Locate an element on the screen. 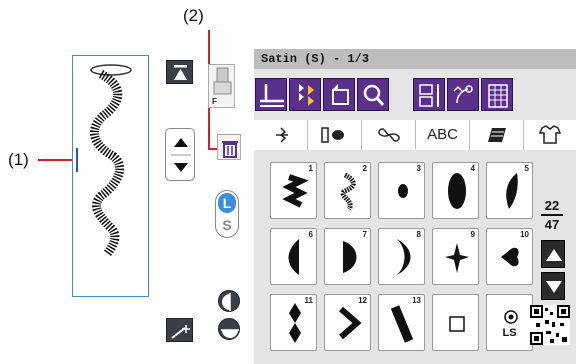 This screenshot has height=364, width=576. utility-stitch-icon is located at coordinates (282, 135).